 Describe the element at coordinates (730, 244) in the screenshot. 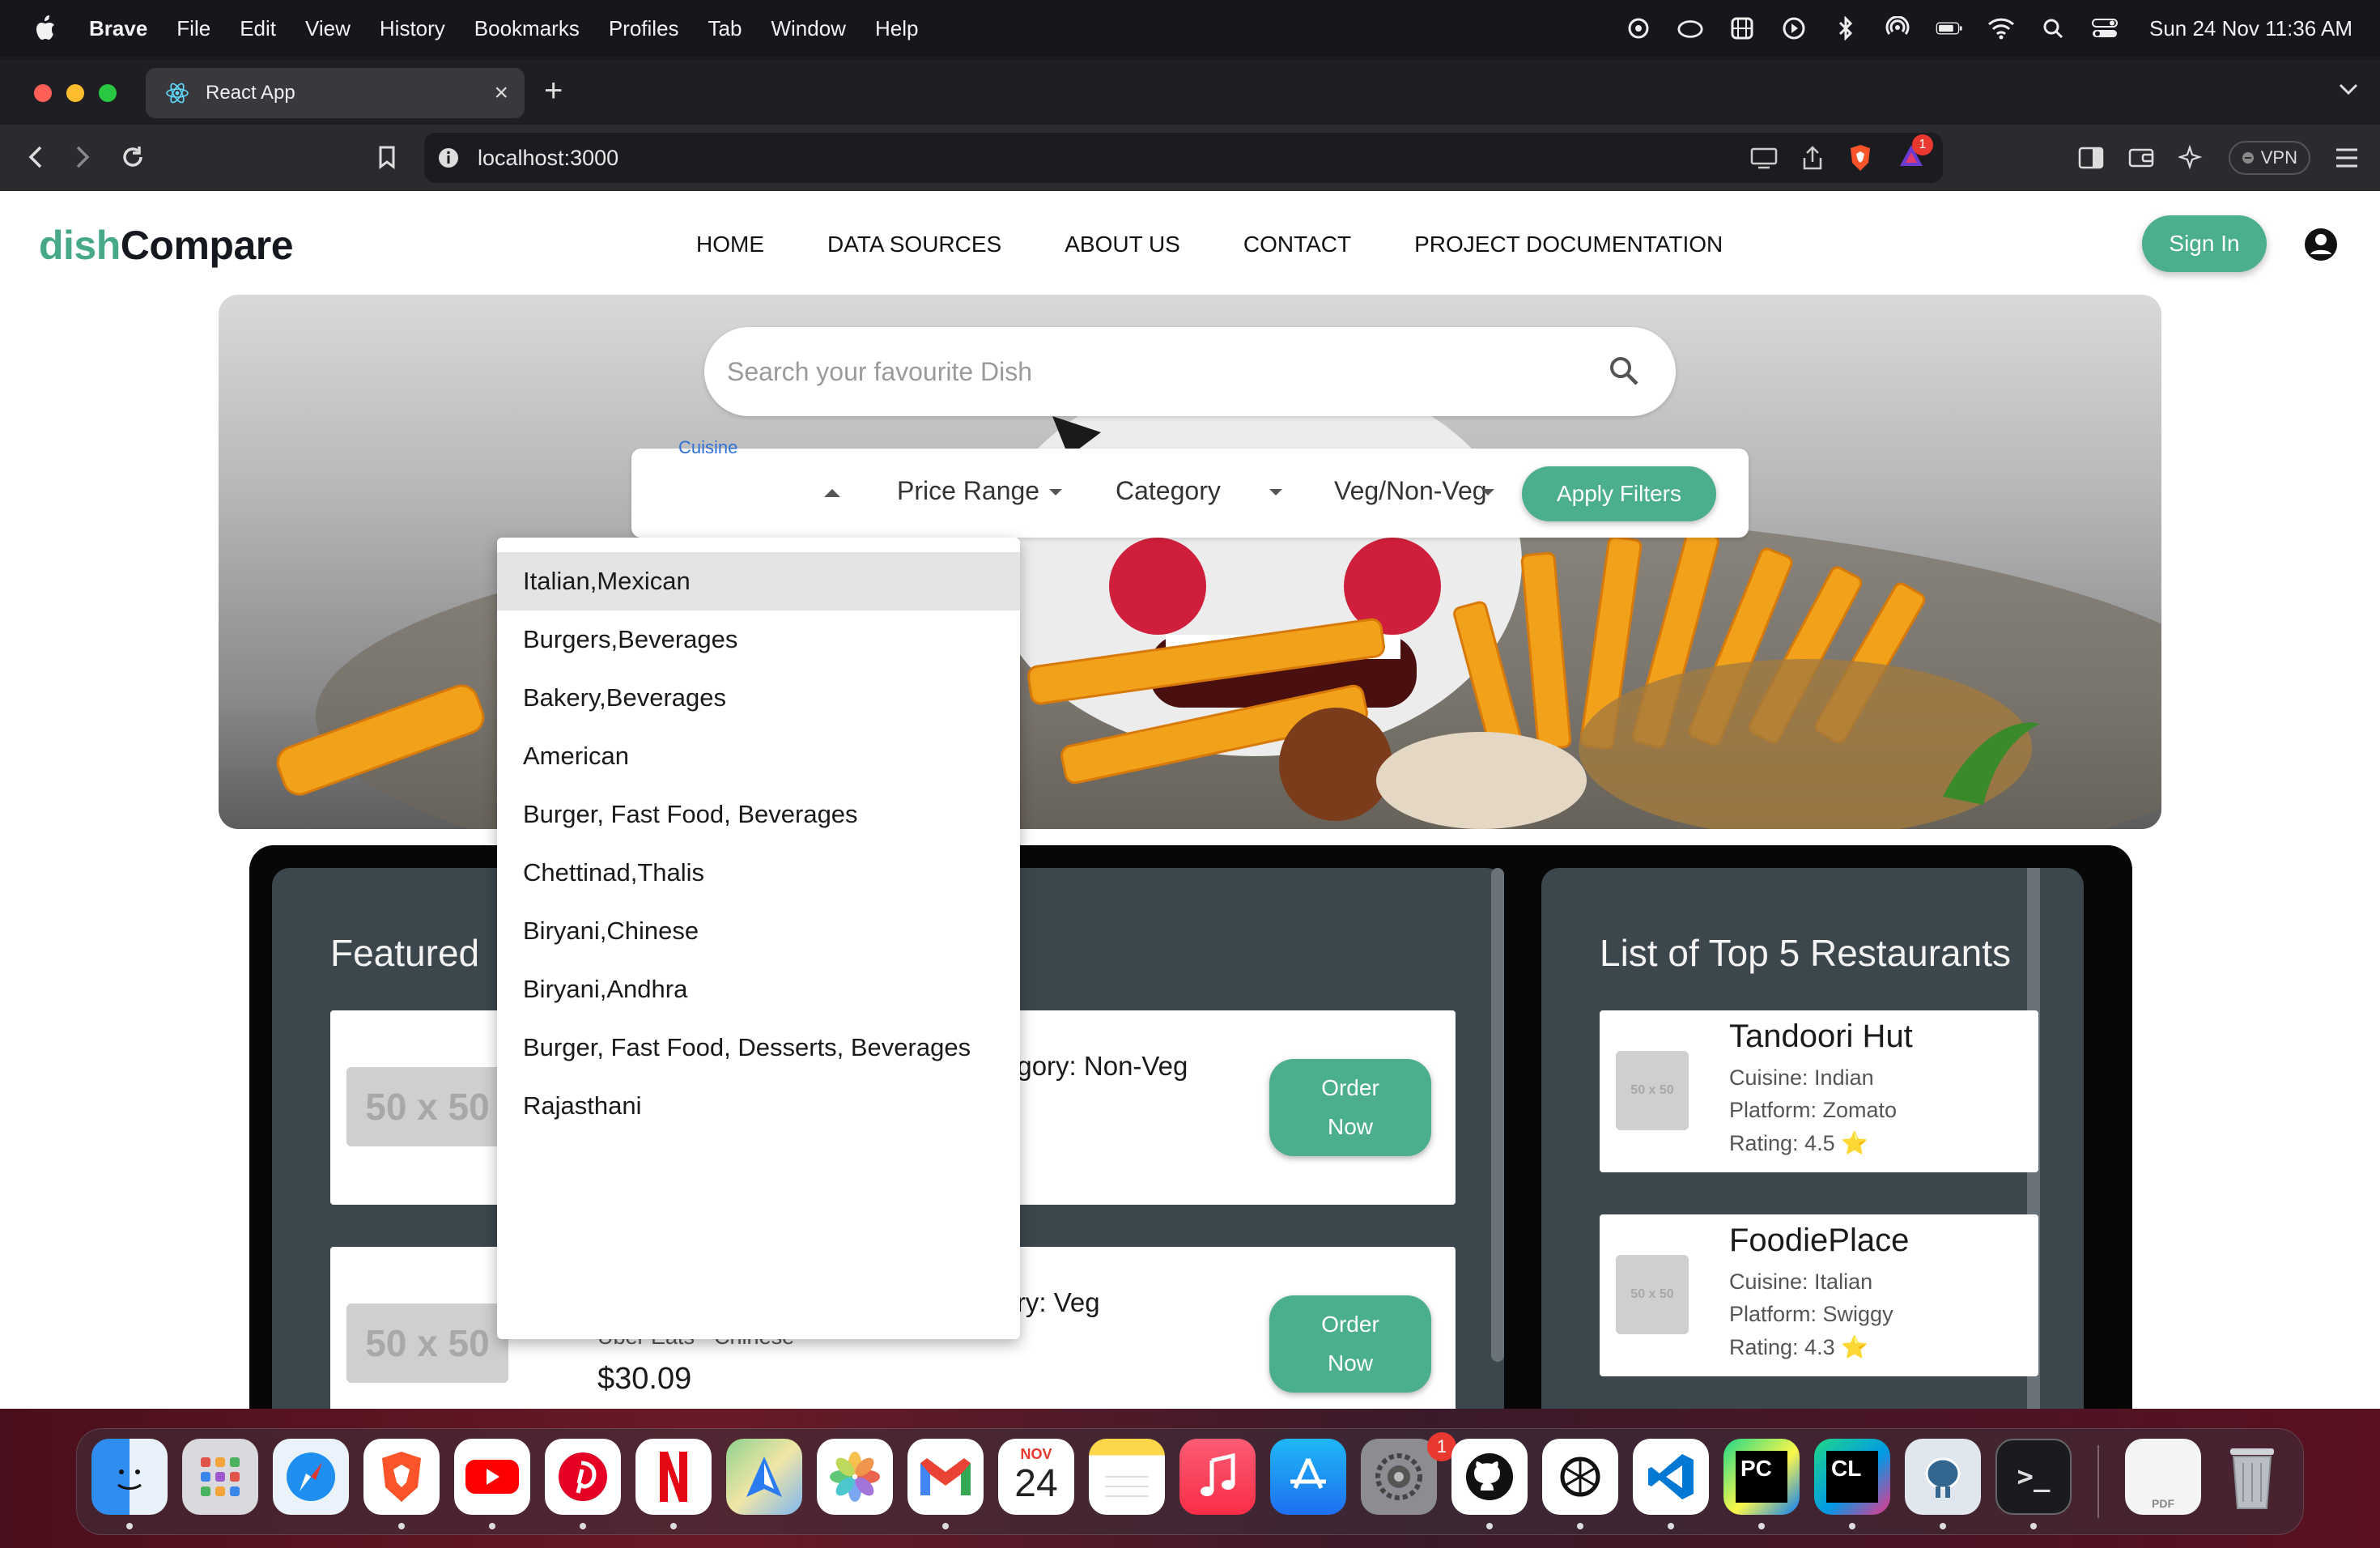

I see `nav-home: HOME` at that location.